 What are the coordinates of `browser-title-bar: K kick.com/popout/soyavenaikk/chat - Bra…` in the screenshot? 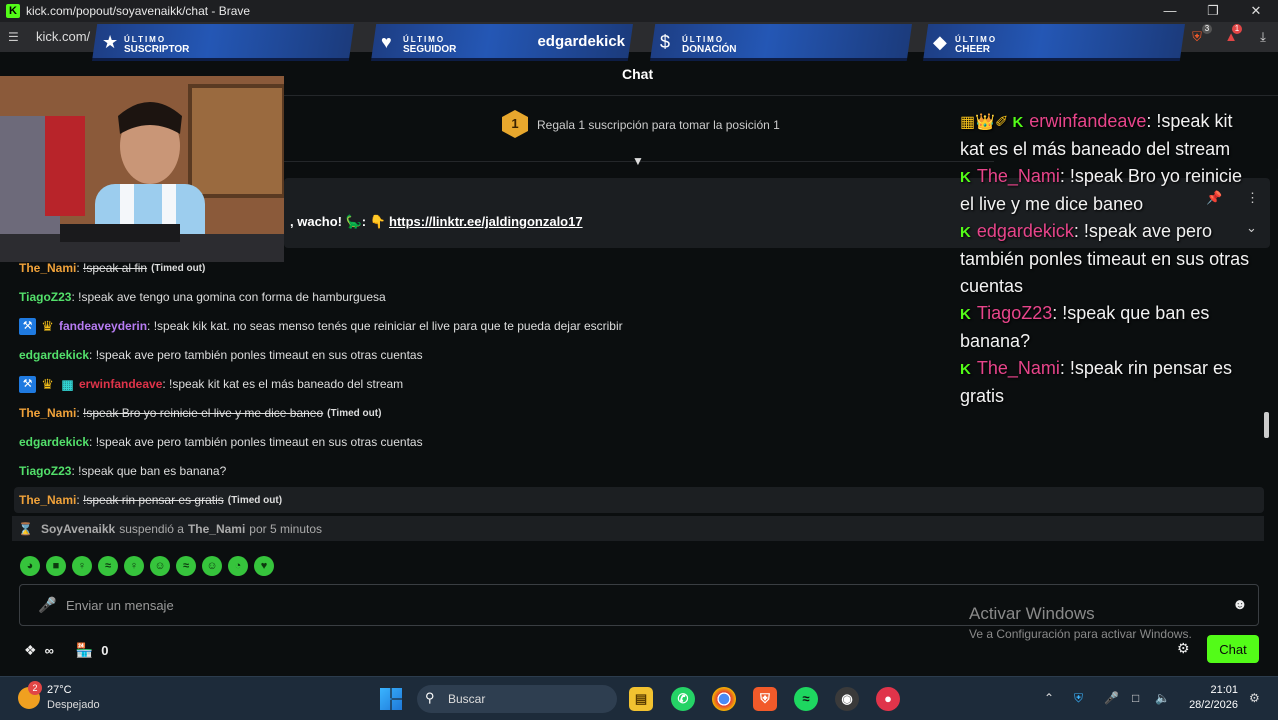 It's located at (639, 11).